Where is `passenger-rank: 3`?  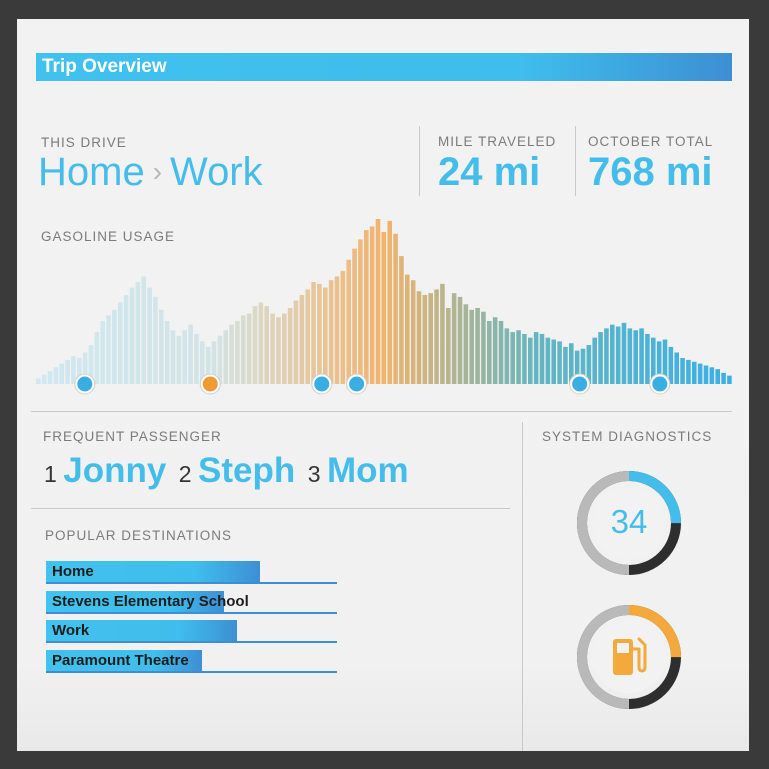 passenger-rank: 3 is located at coordinates (314, 474).